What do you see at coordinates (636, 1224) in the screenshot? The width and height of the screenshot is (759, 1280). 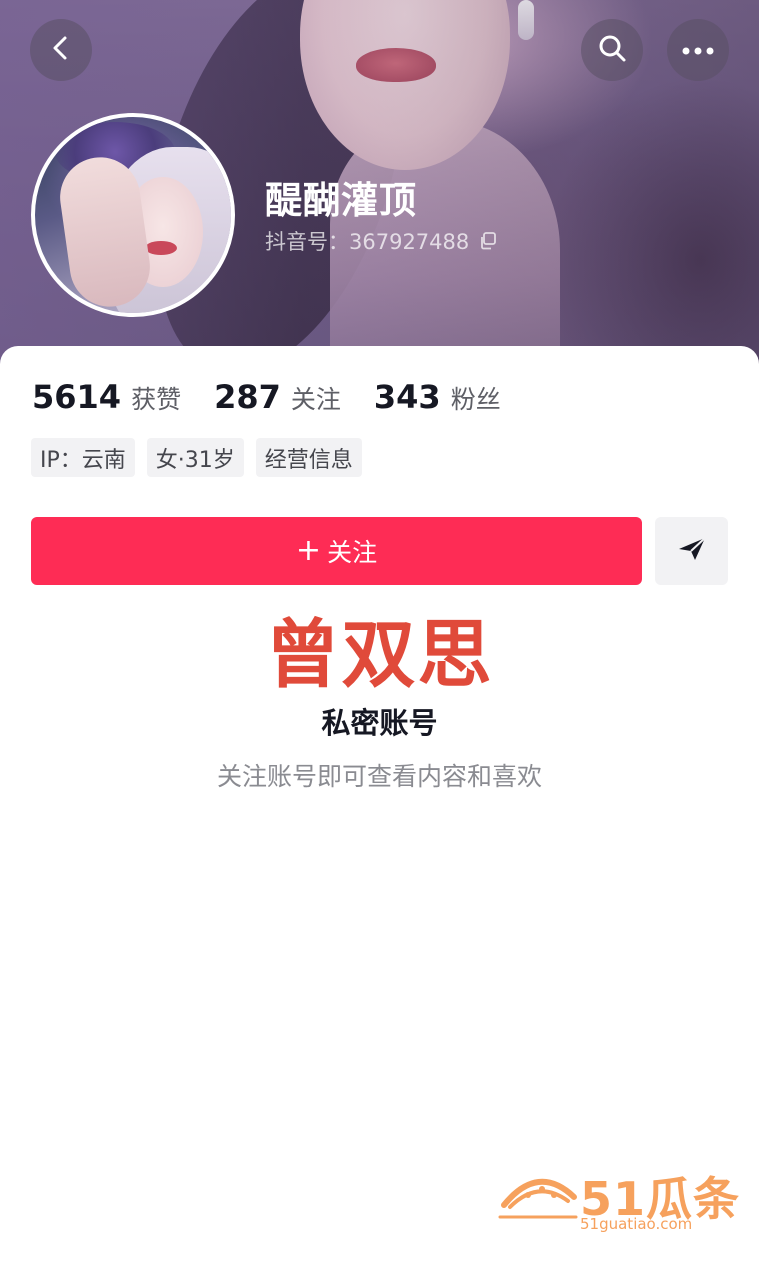 I see `watermark-domain: 51guatiao.com` at bounding box center [636, 1224].